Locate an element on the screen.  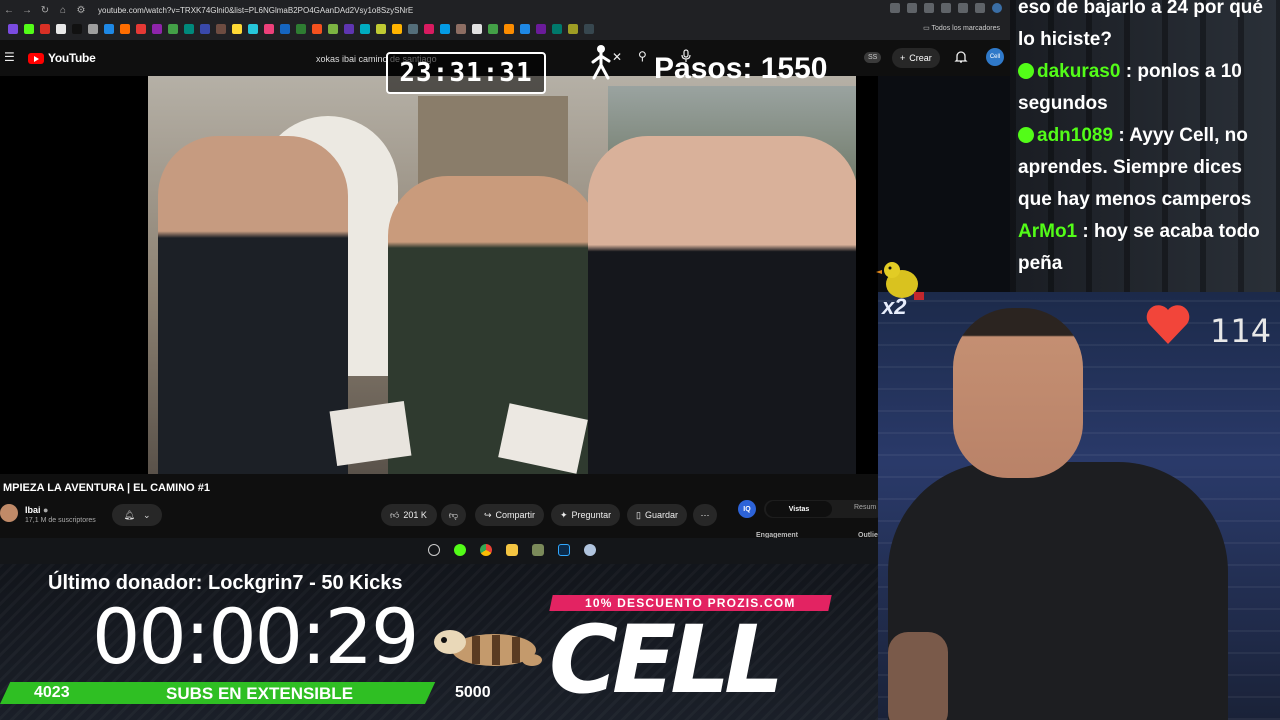
analytics-panel: IQ Vistas Resum Engagement Outlie is located at coordinates (806, 518).